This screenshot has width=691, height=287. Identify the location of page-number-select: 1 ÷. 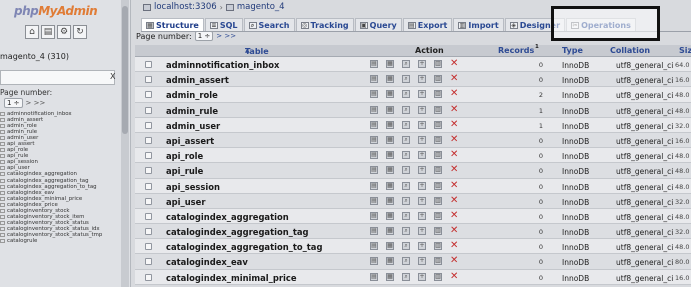
(204, 36).